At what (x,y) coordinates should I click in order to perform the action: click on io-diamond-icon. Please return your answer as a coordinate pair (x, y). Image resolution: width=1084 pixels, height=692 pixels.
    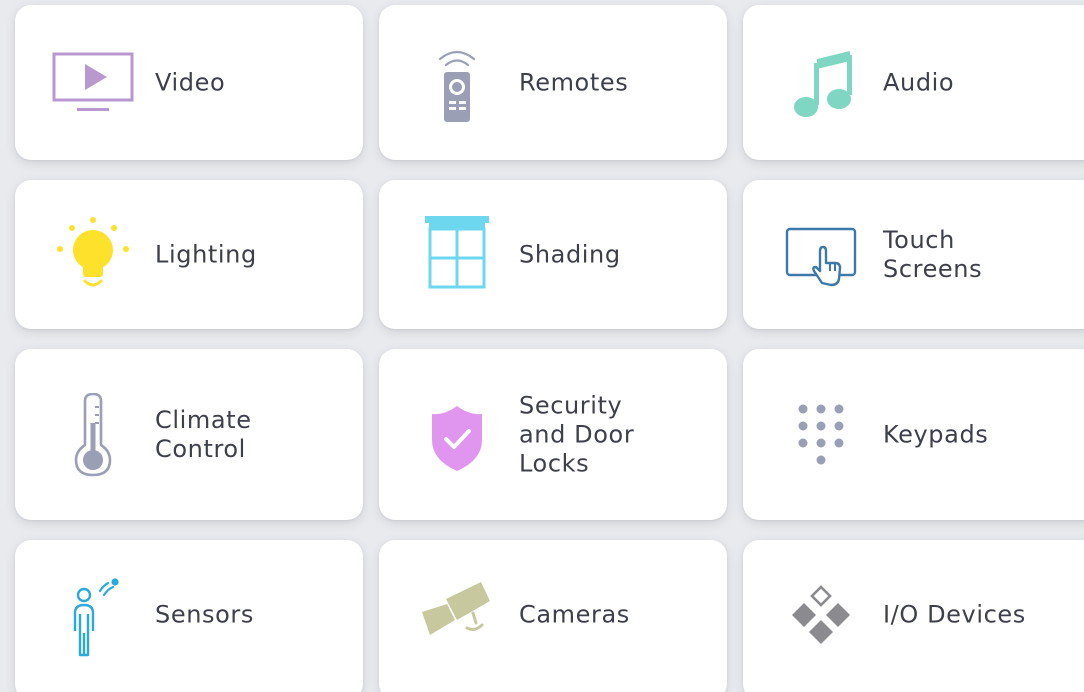
    Looking at the image, I should click on (821, 620).